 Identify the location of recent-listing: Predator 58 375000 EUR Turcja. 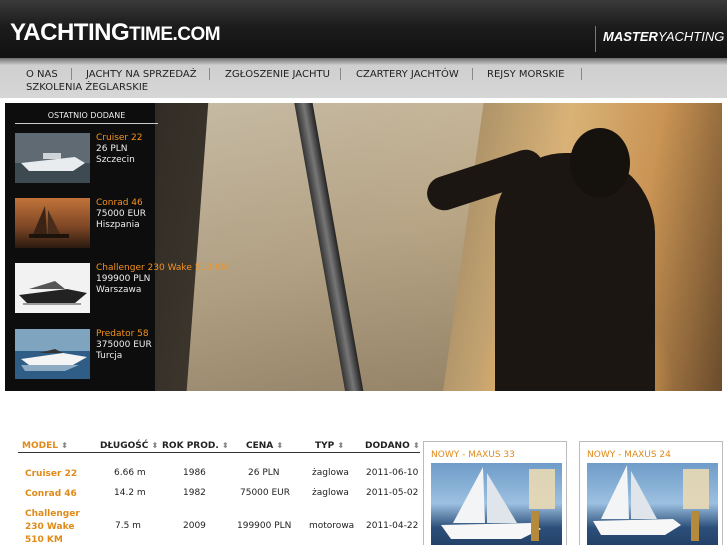
(87, 355).